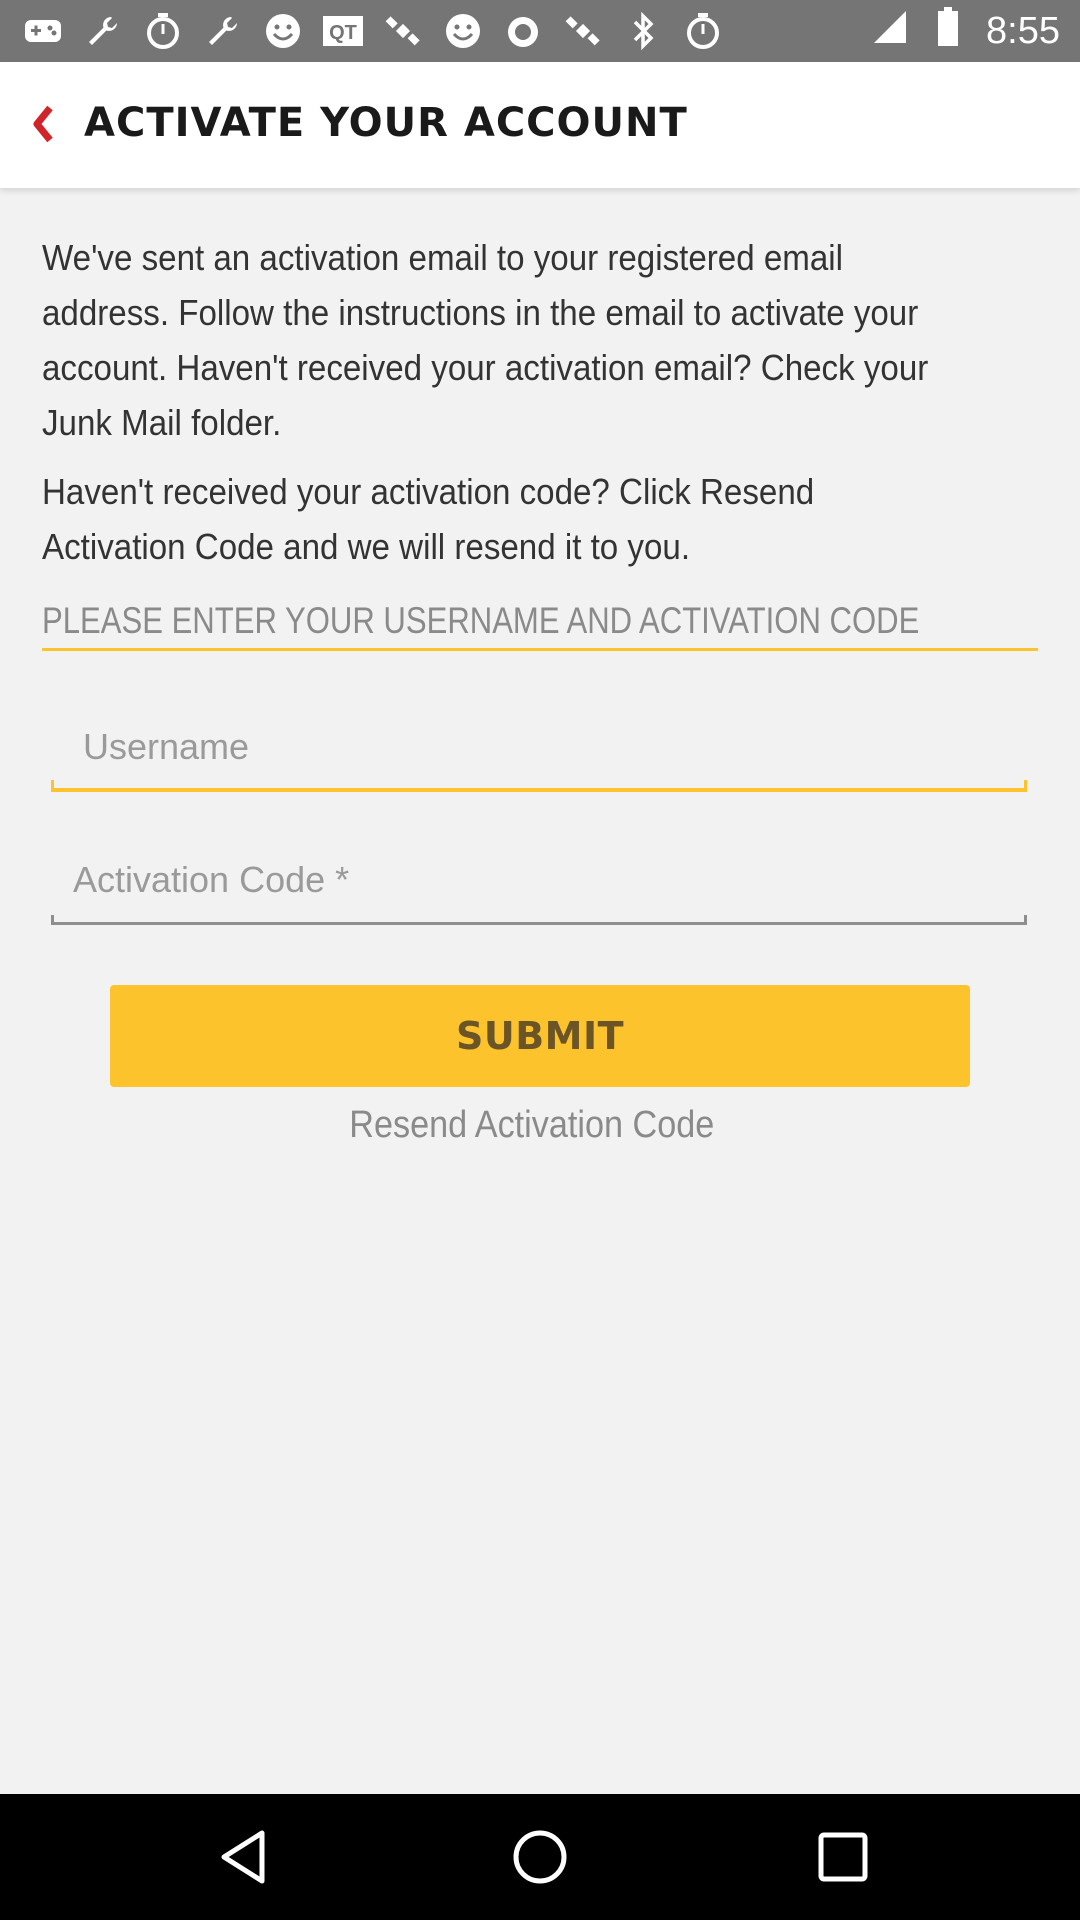 The image size is (1080, 1920). I want to click on submit-label: SUBMIT, so click(540, 1036).